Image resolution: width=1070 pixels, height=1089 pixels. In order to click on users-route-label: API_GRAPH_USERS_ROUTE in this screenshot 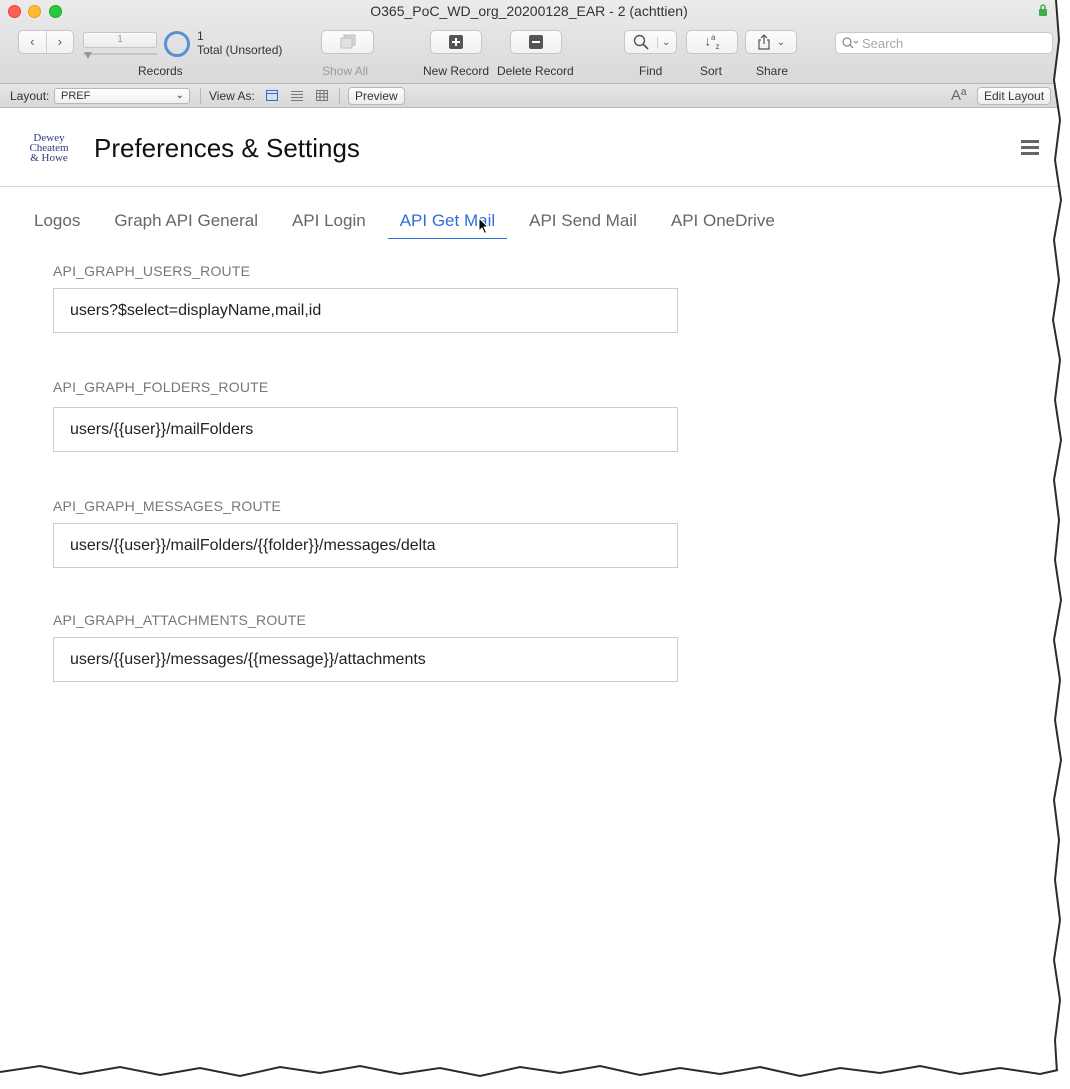, I will do `click(152, 271)`.